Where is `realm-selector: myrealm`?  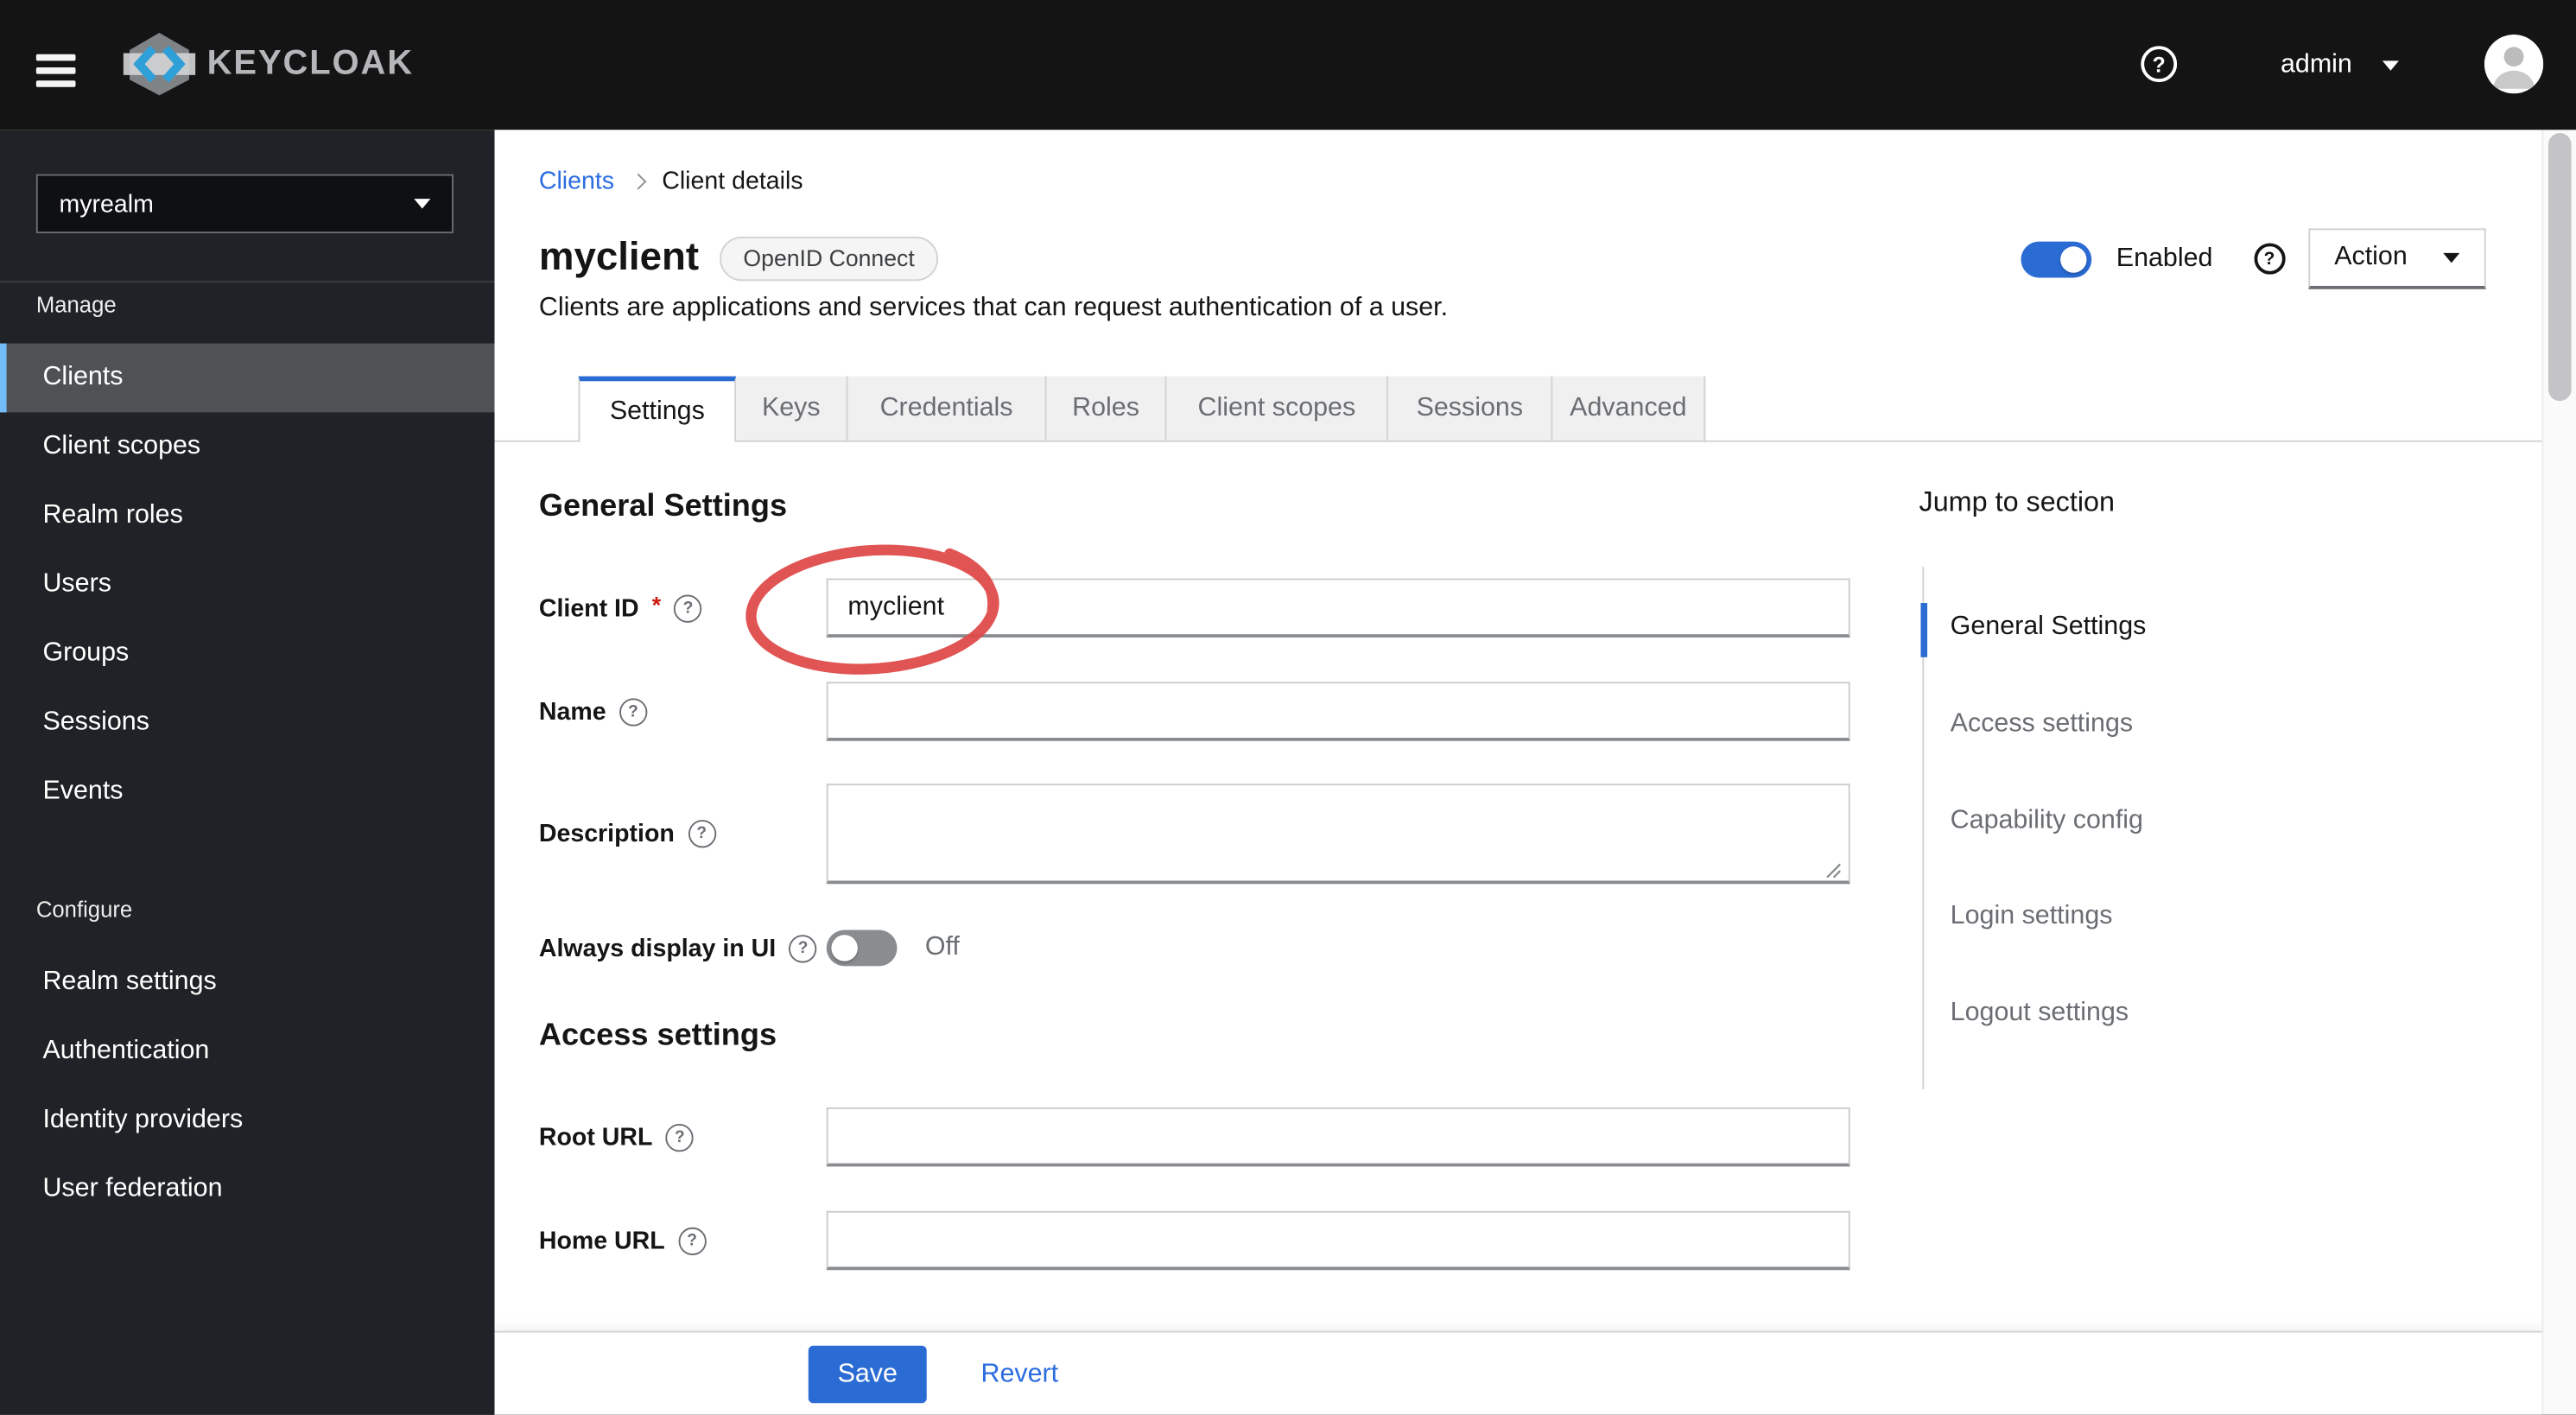
realm-selector: myrealm is located at coordinates (244, 204).